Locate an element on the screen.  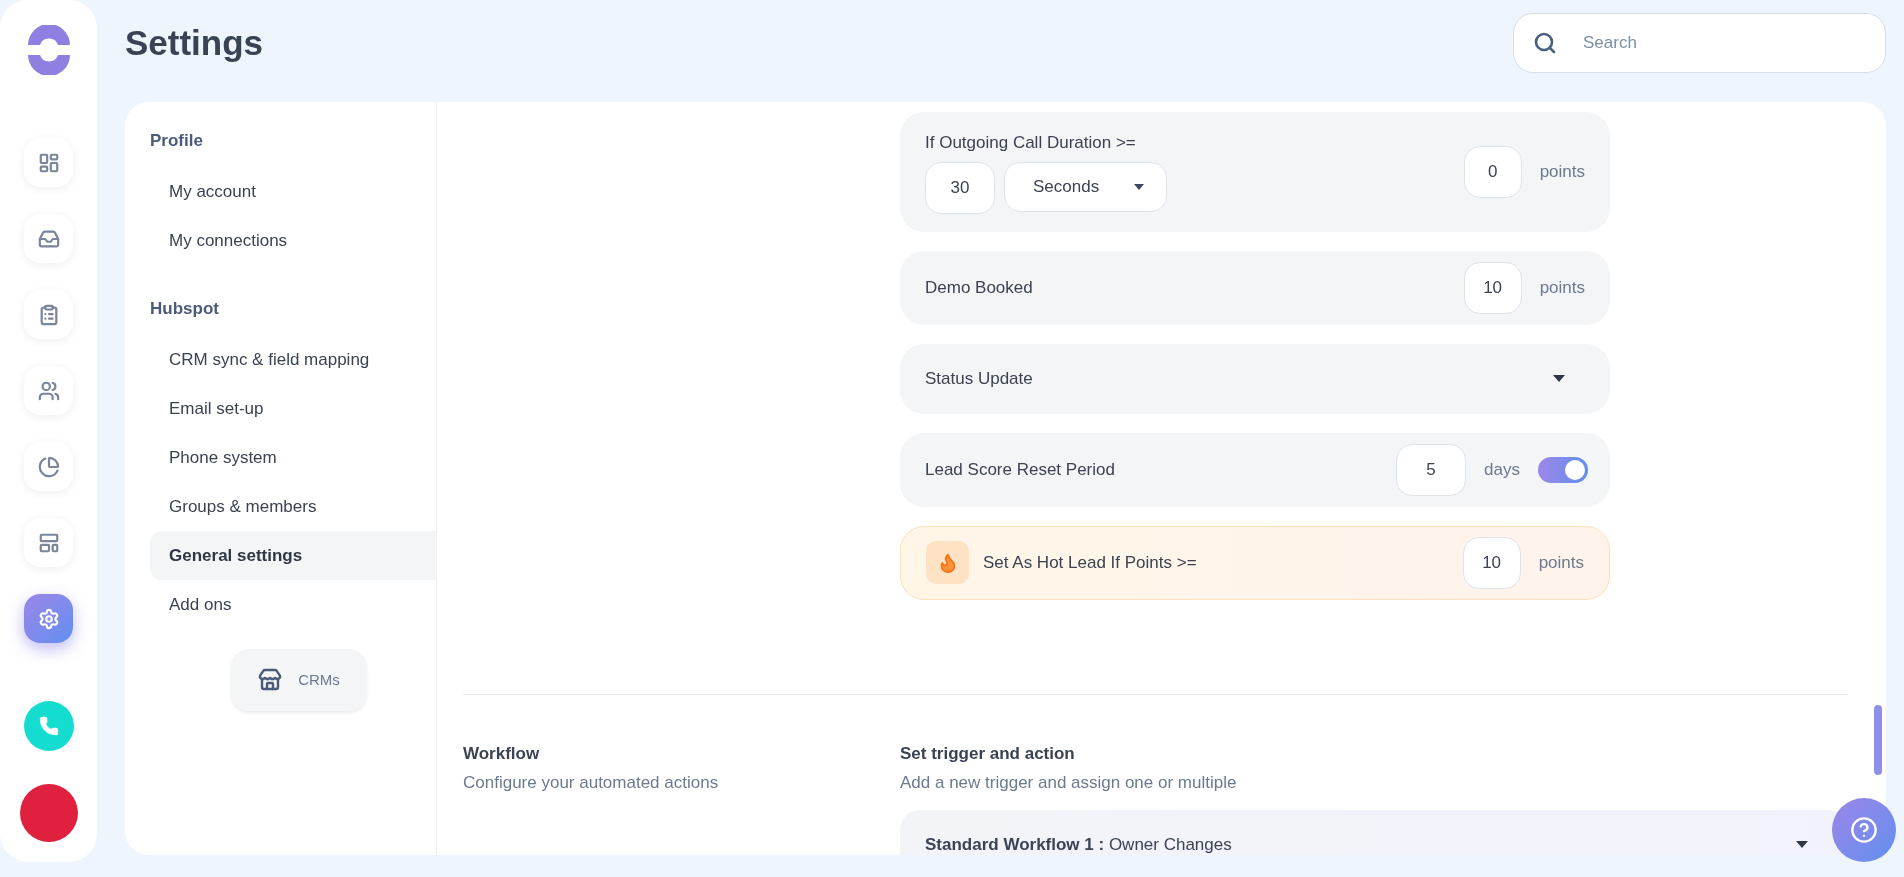
rule-label: Lead Score Reset Period is located at coordinates (1020, 469).